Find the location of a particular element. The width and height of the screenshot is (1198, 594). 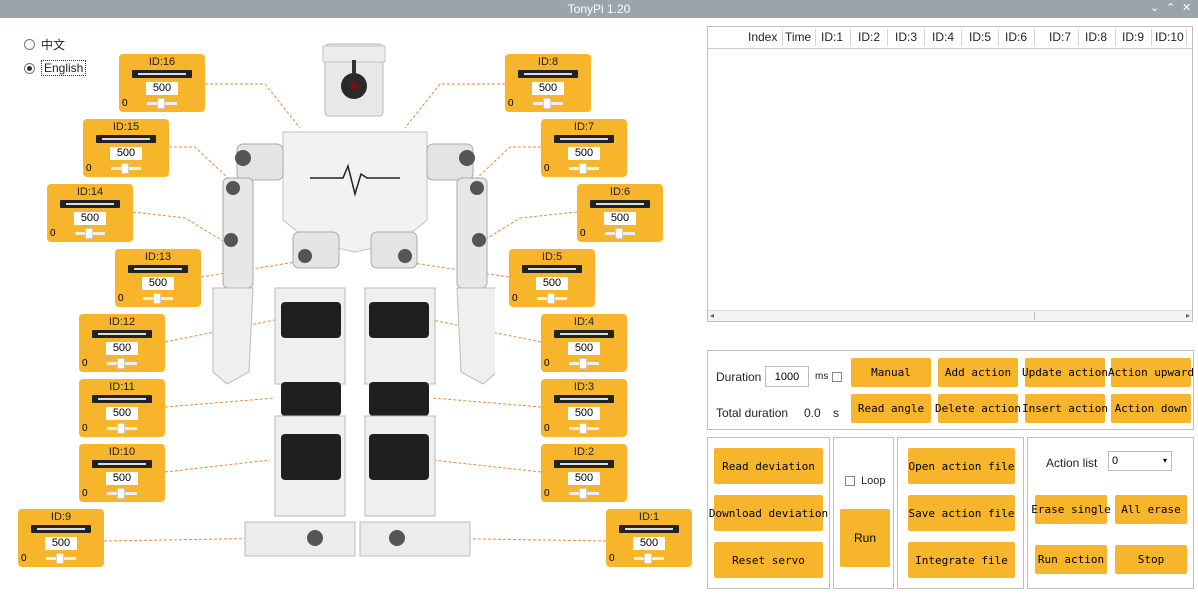

delete-action-button: Delete action is located at coordinates (978, 408).